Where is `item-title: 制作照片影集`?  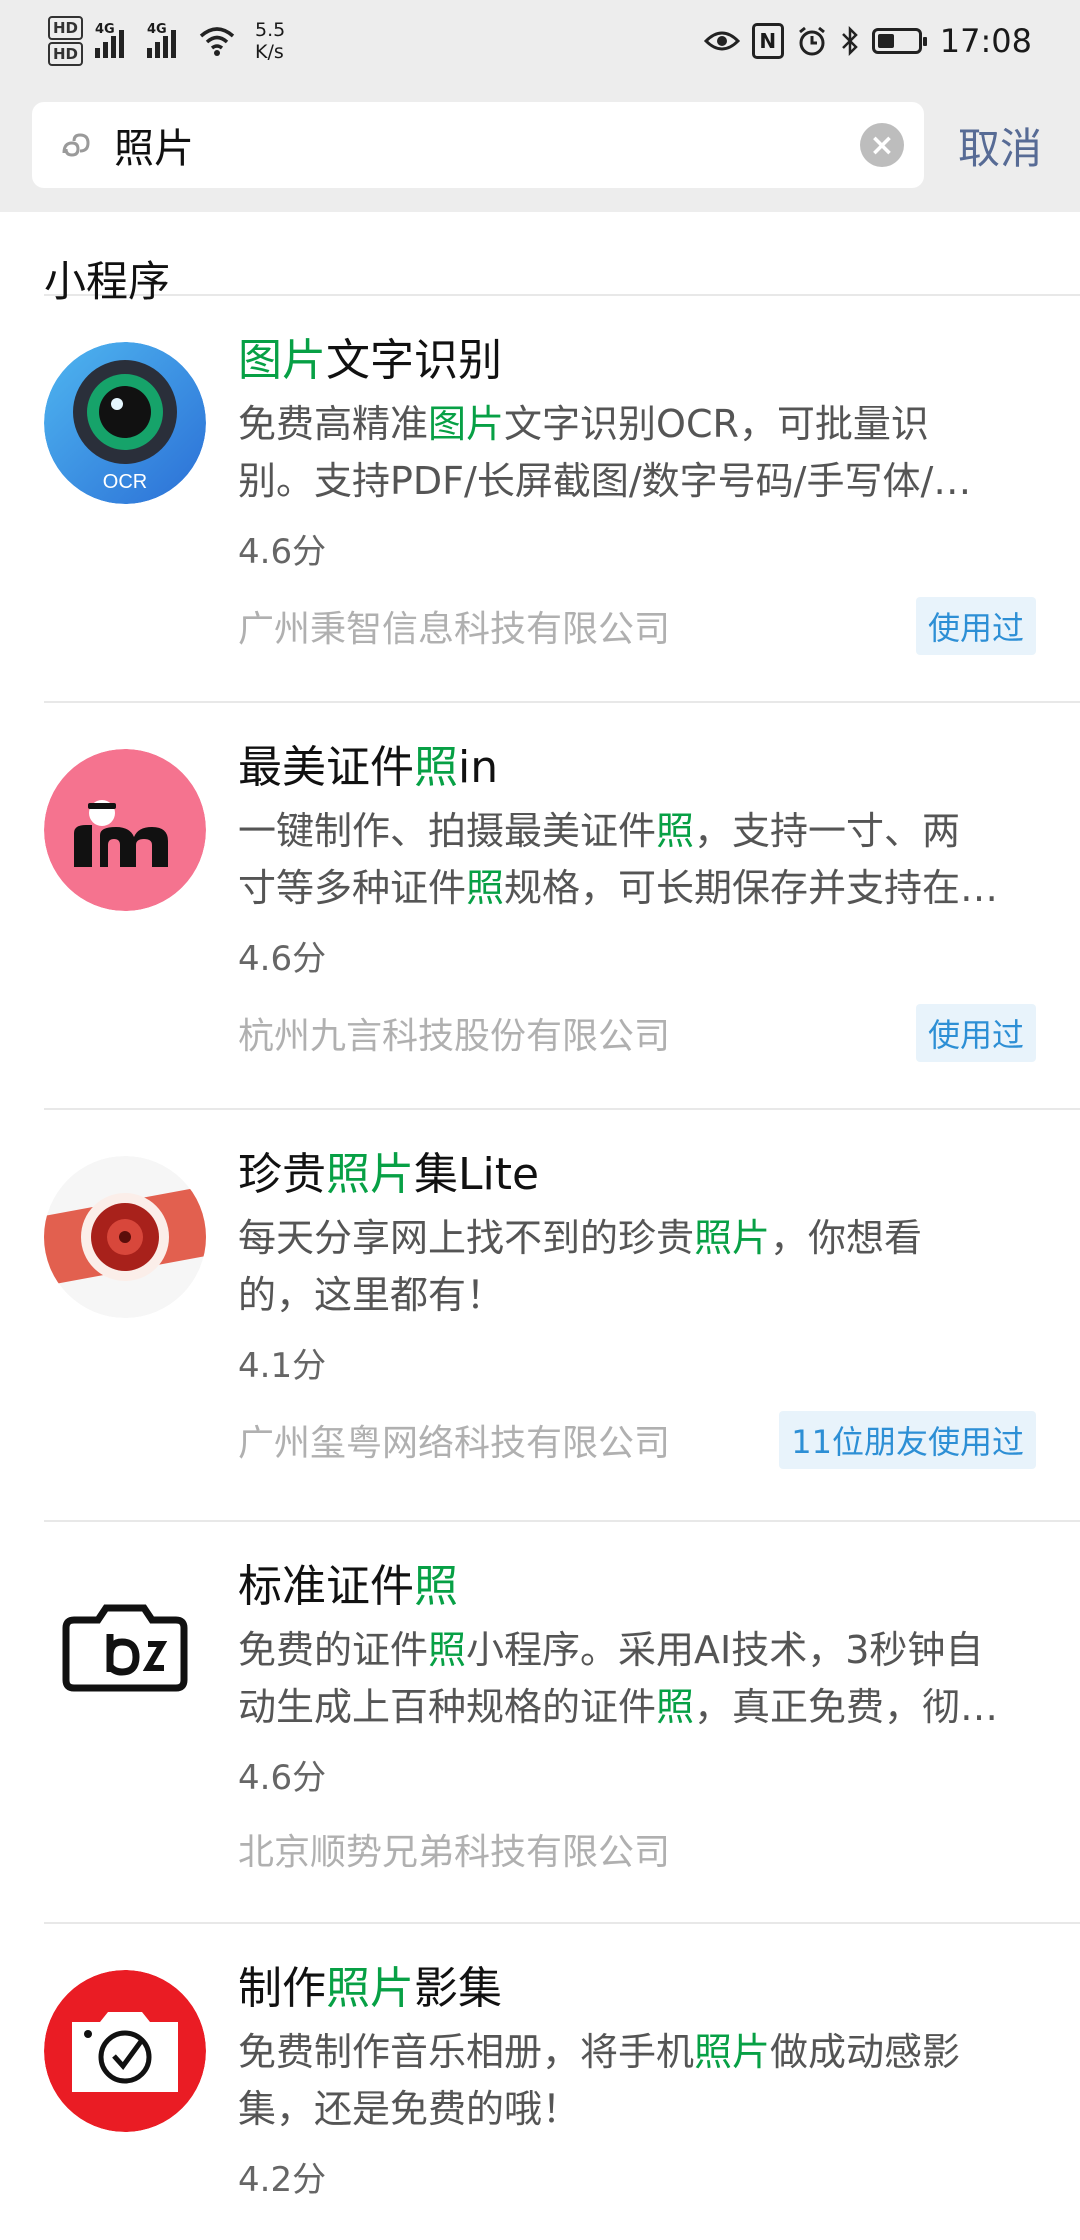 item-title: 制作照片影集 is located at coordinates (370, 1988).